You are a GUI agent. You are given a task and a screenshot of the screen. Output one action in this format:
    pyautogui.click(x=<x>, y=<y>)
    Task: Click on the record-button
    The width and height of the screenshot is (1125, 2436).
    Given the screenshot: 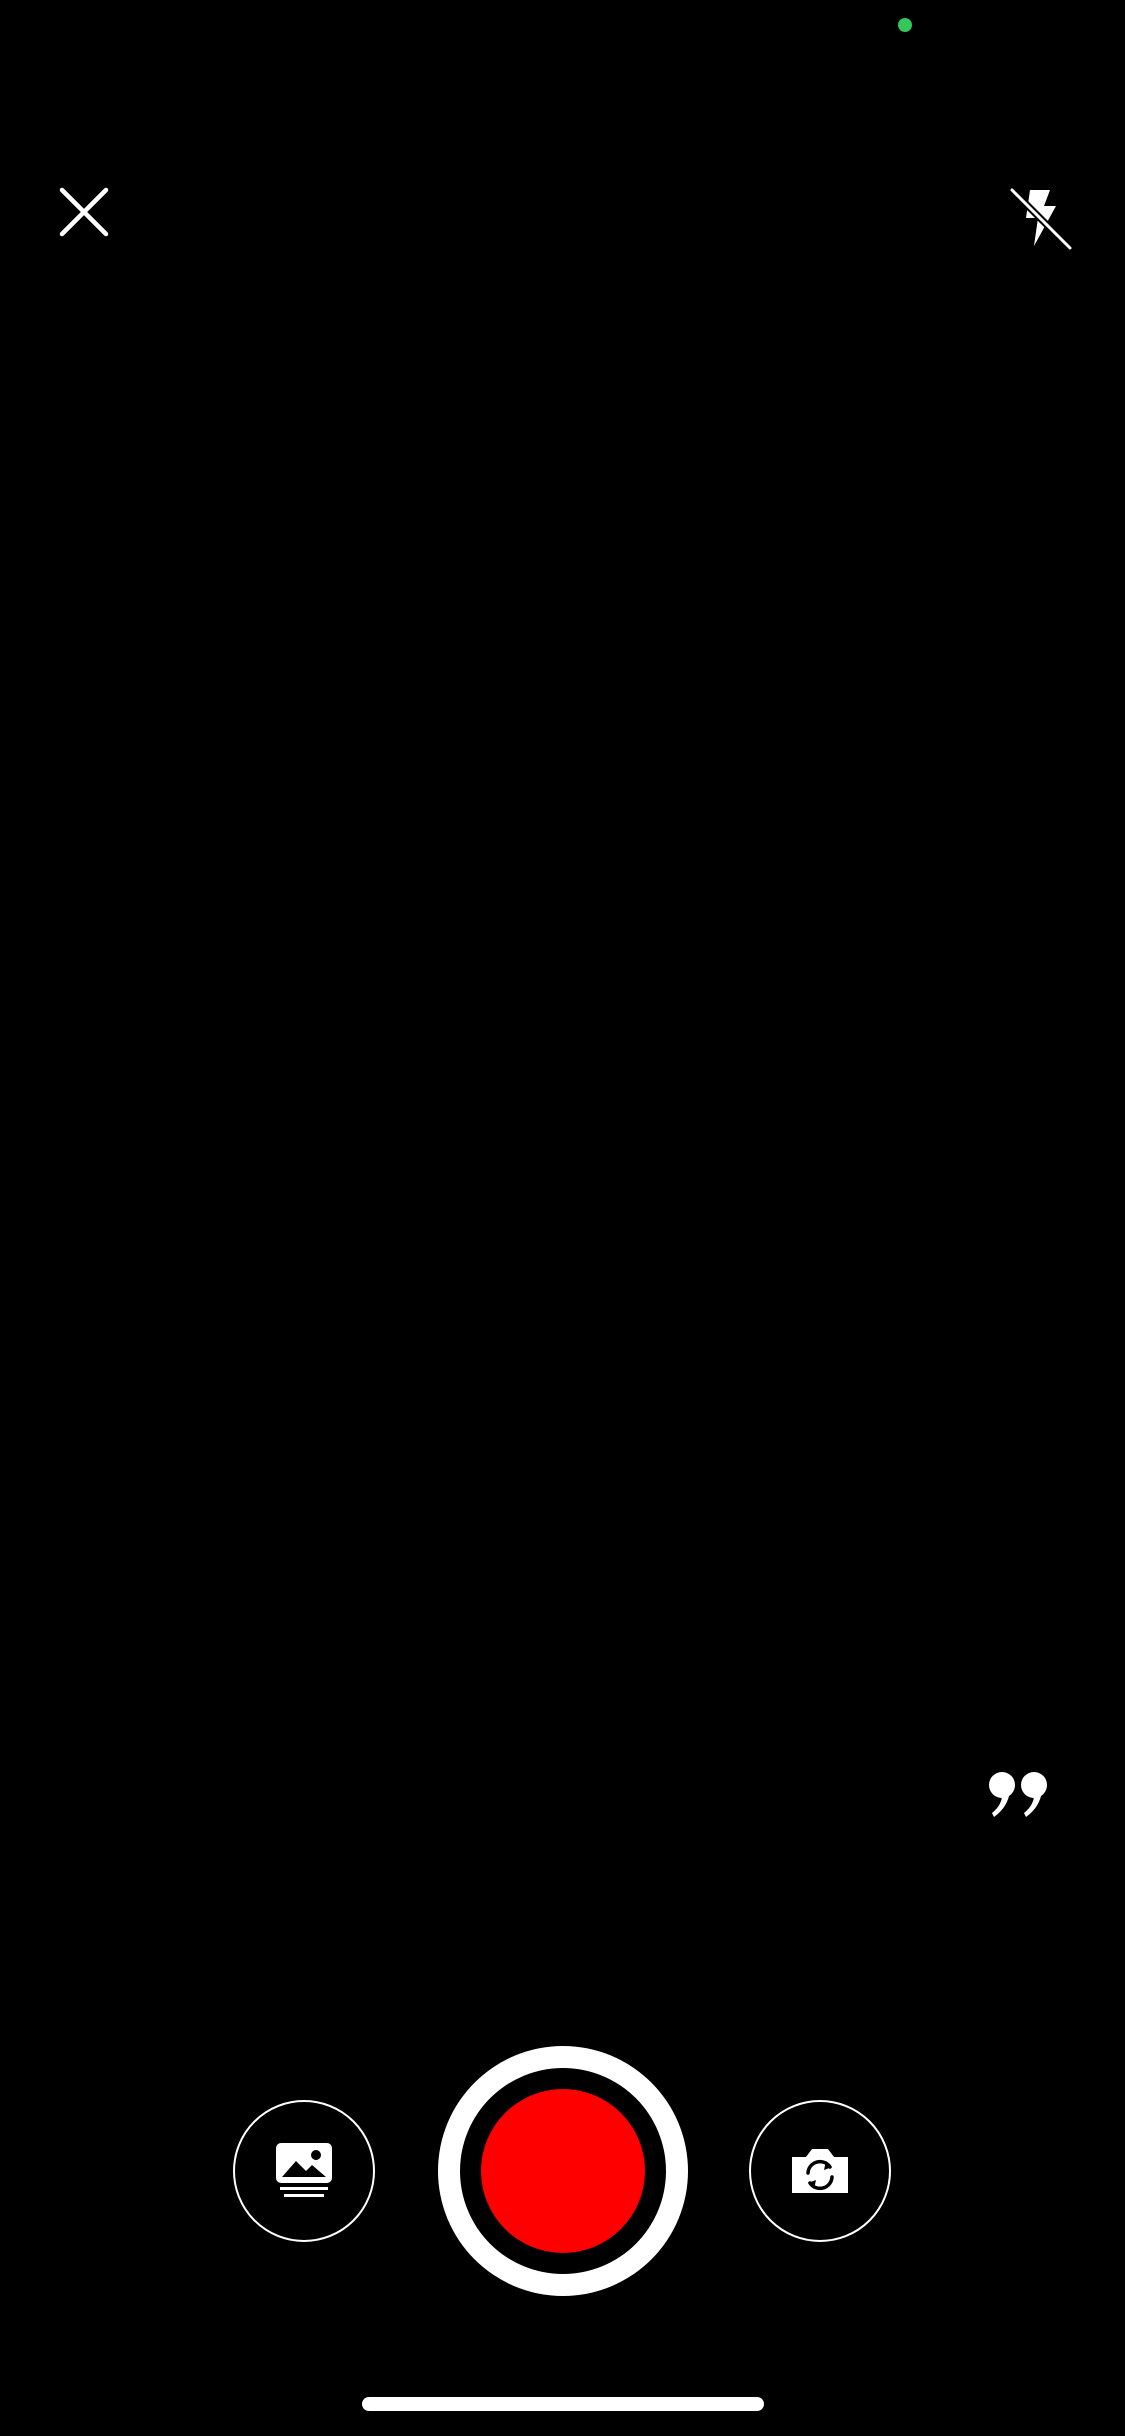 What is the action you would take?
    pyautogui.click(x=563, y=2171)
    